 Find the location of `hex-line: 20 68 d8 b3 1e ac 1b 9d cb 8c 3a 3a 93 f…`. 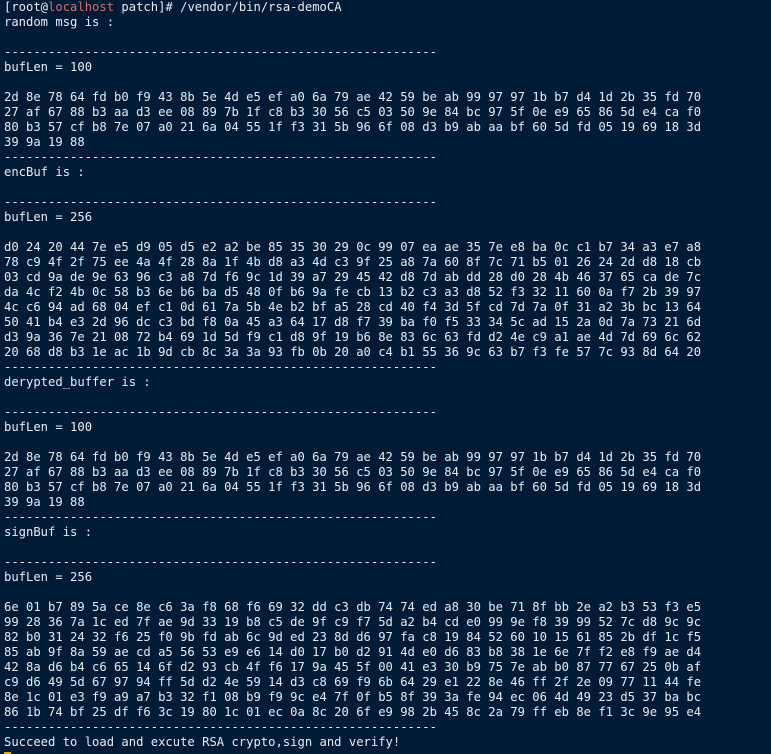

hex-line: 20 68 d8 b3 1e ac 1b 9d cb 8c 3a 3a 93 f… is located at coordinates (353, 352).